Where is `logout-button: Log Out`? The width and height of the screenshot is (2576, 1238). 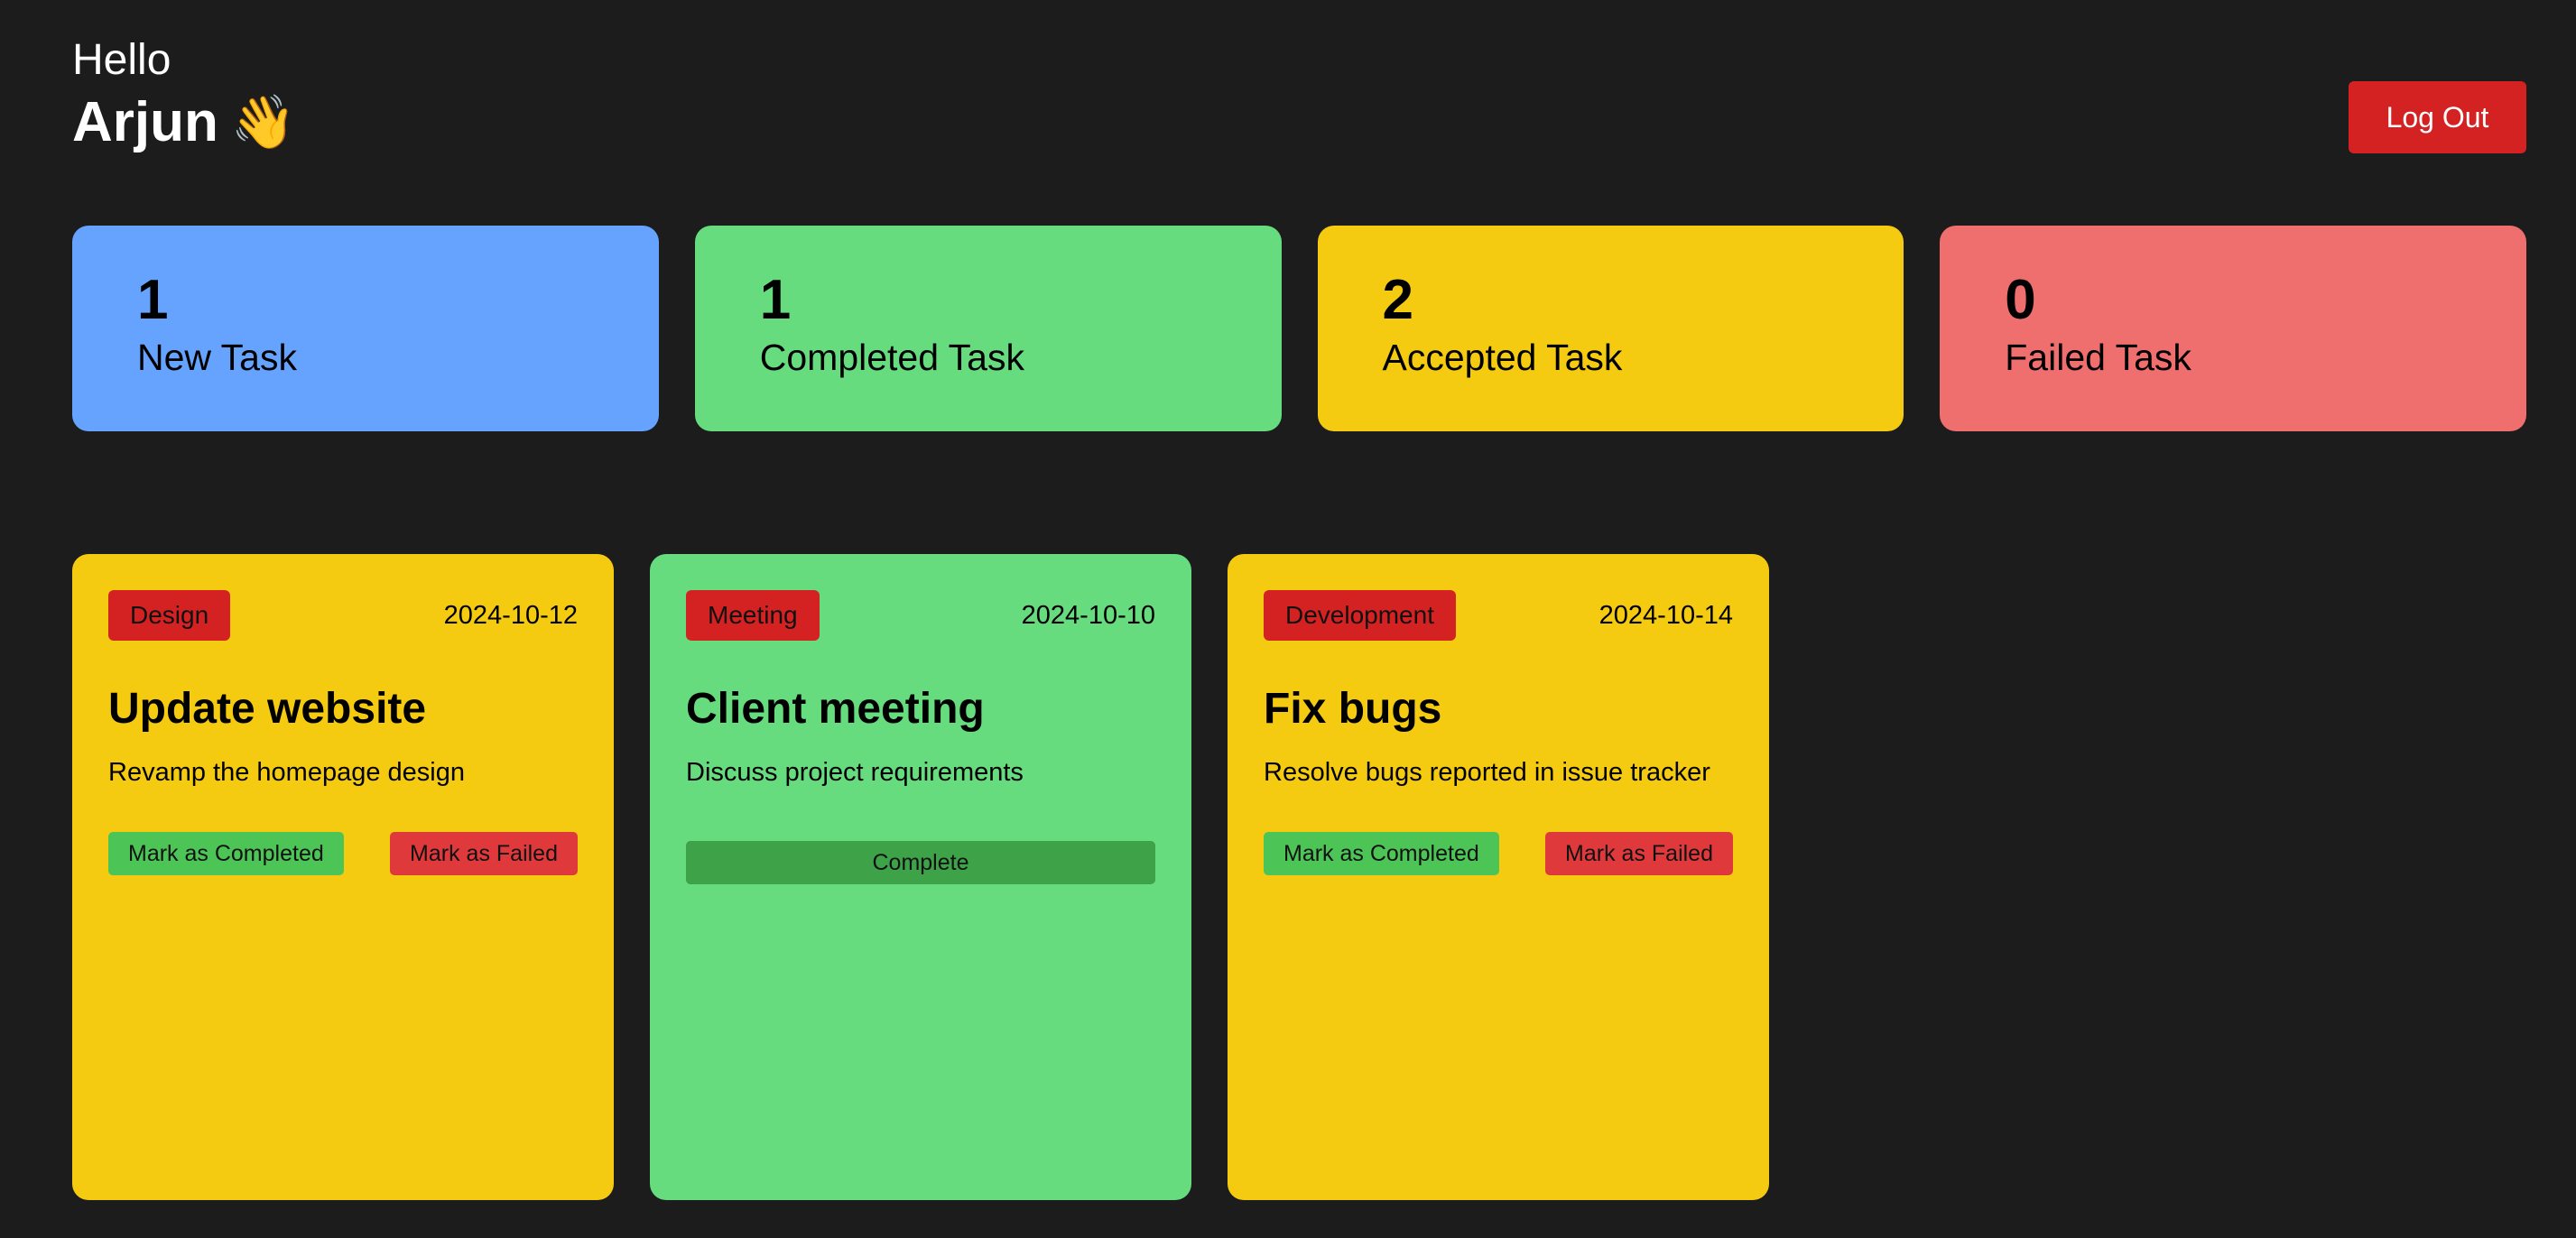
logout-button: Log Out is located at coordinates (2437, 117).